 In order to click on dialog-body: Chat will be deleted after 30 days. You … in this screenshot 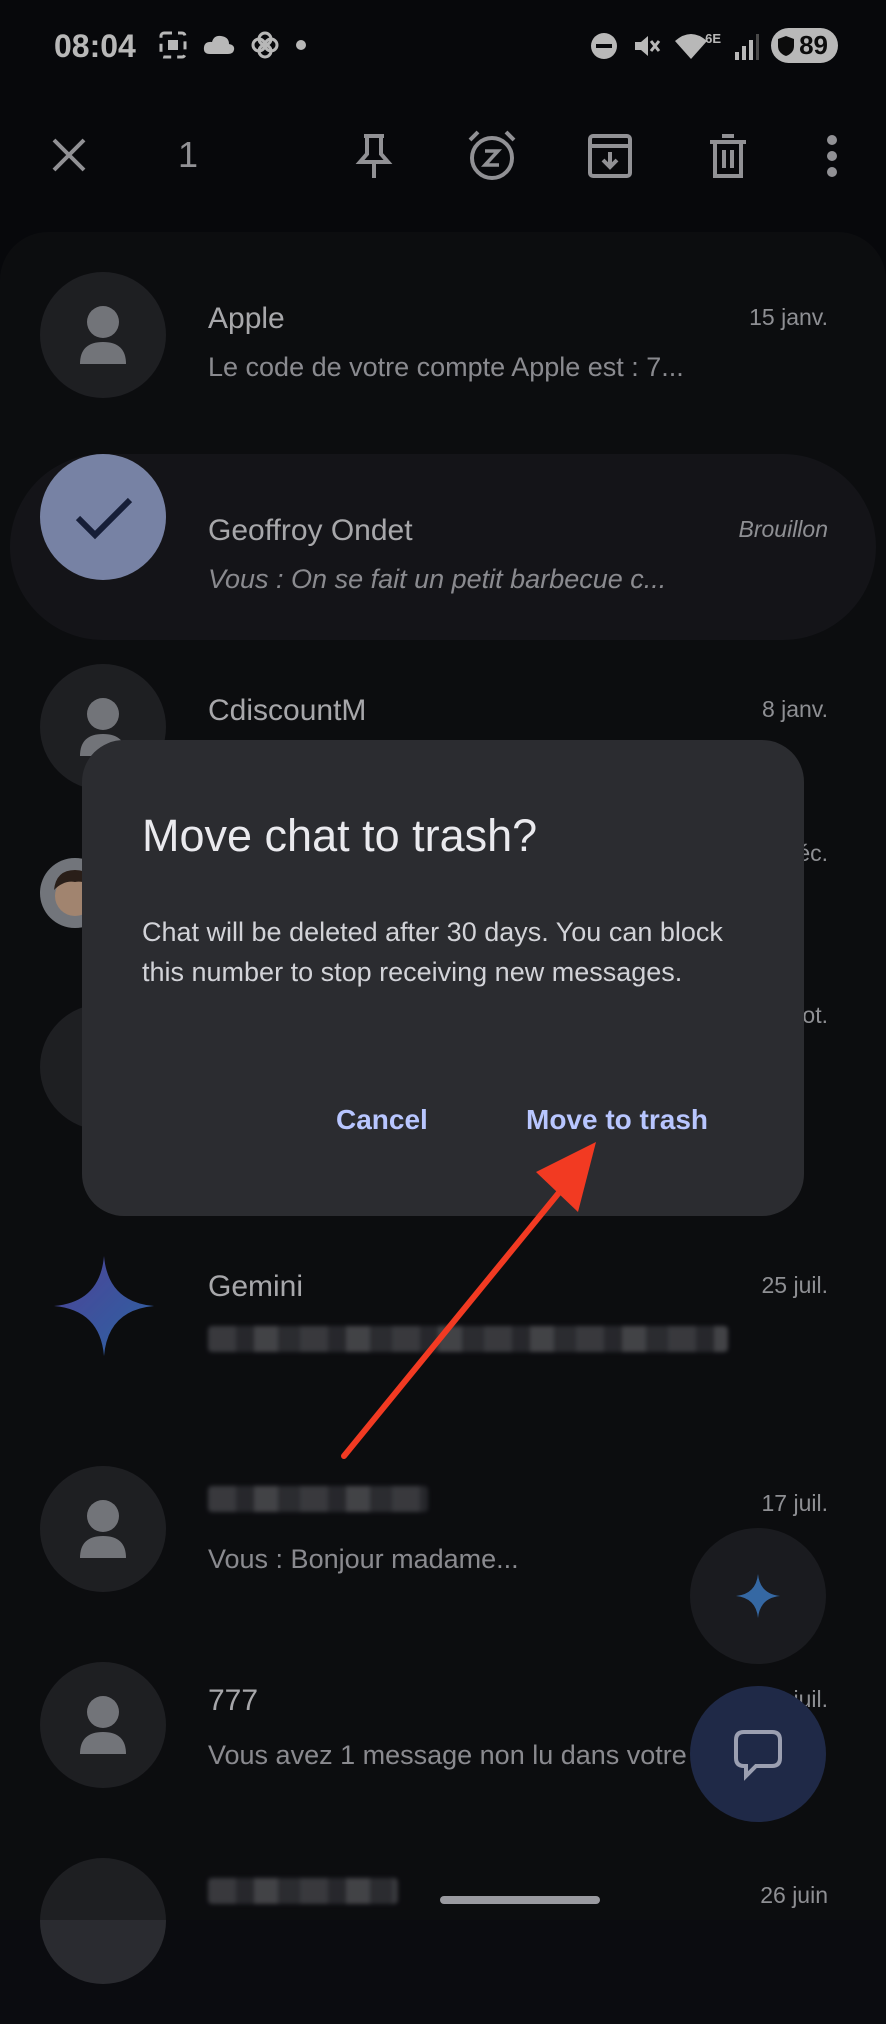, I will do `click(432, 952)`.